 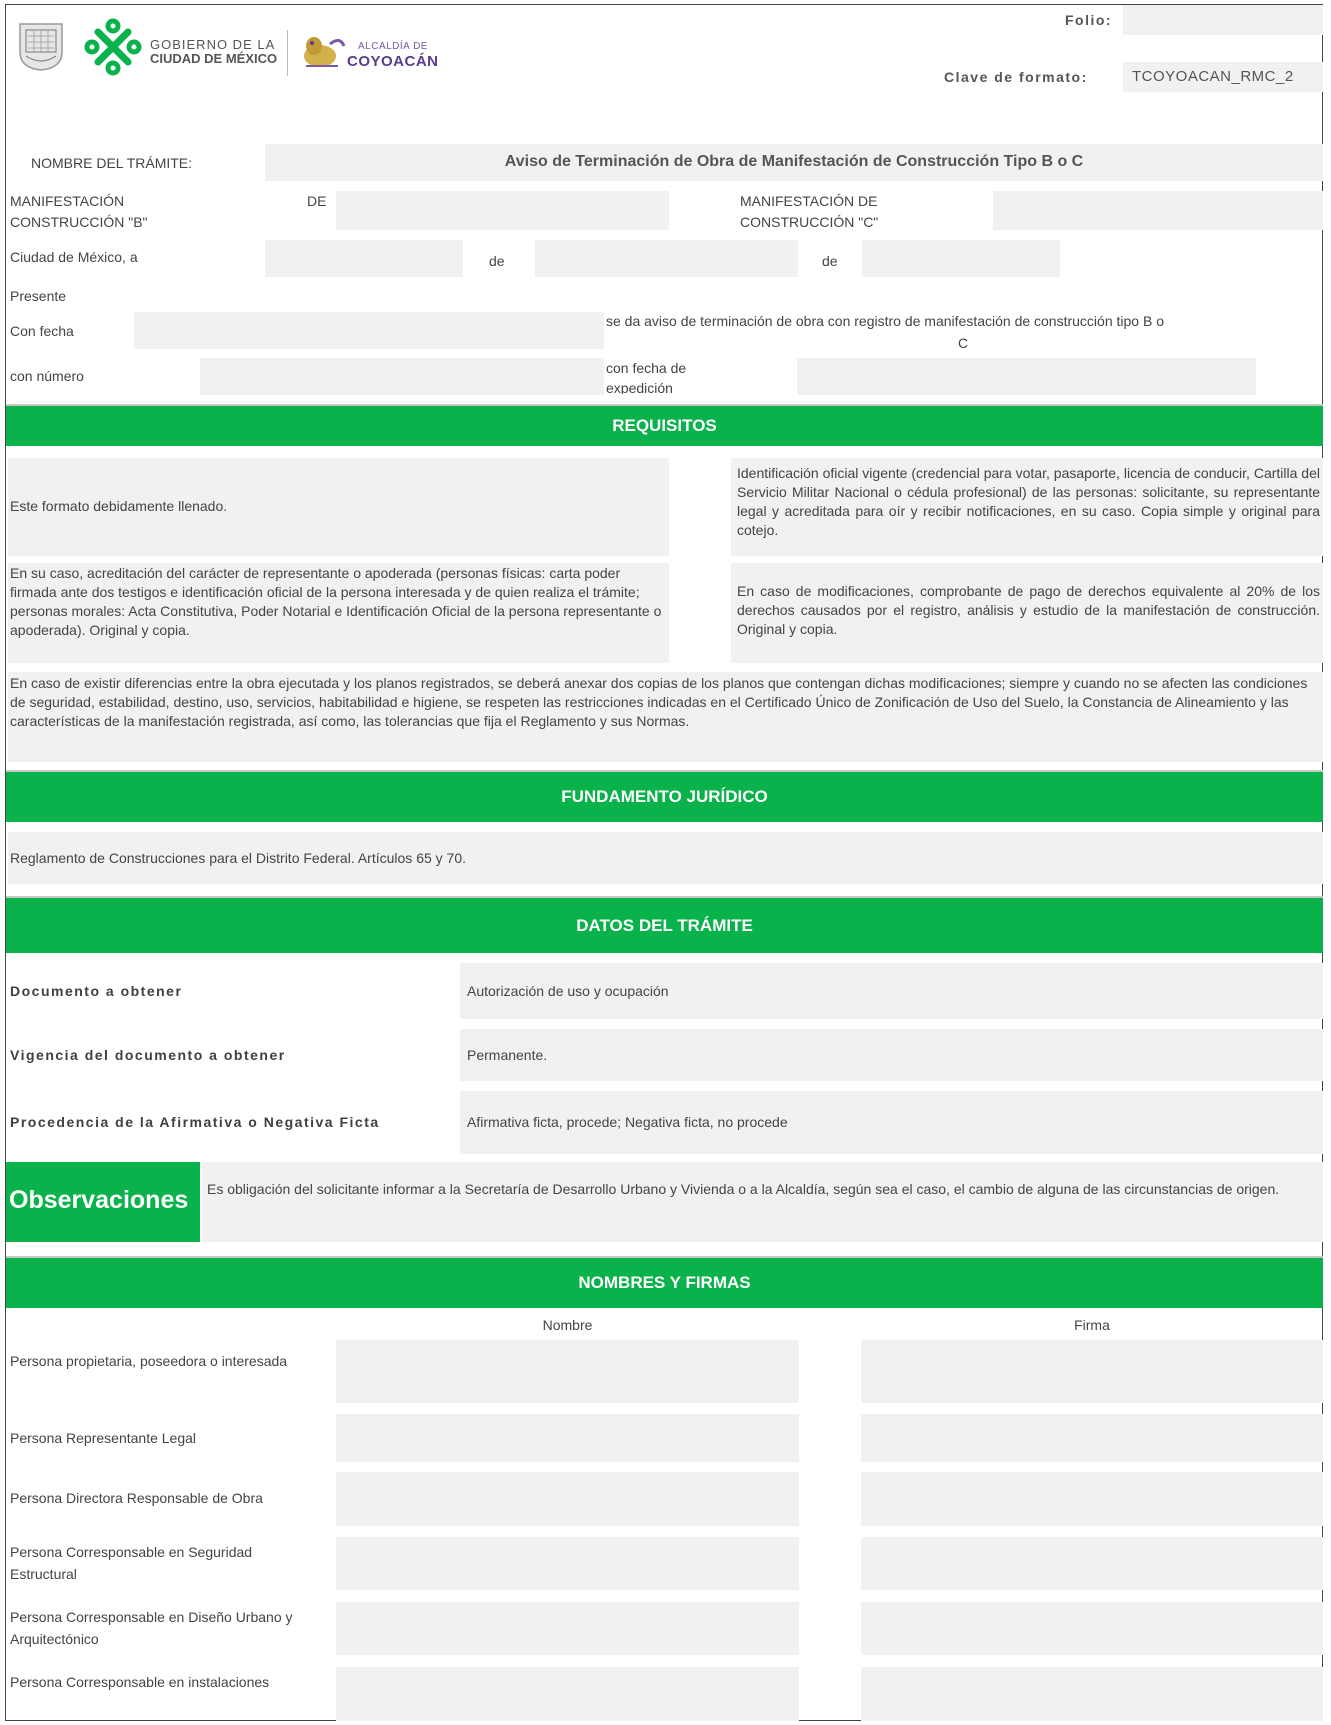 What do you see at coordinates (119, 506) in the screenshot?
I see `requisito-1-text: Este formato debidamente llenado.` at bounding box center [119, 506].